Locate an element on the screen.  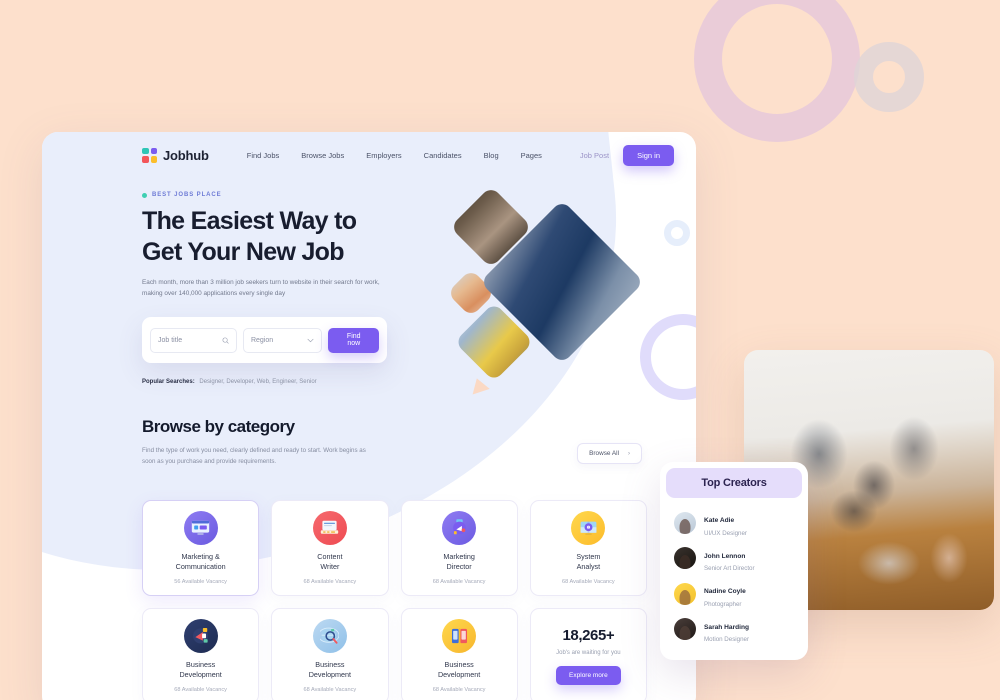
category-title-line1: Marketing is located at coordinates (459, 556).